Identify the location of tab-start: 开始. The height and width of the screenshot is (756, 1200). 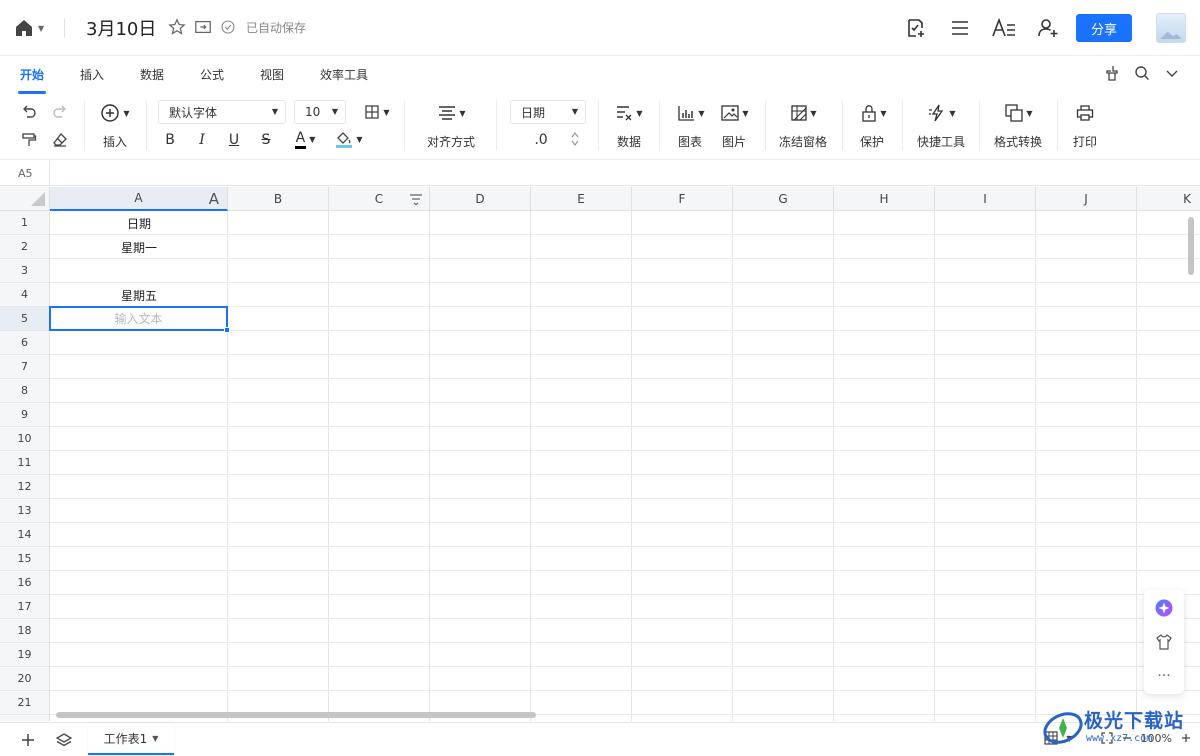
(32, 80).